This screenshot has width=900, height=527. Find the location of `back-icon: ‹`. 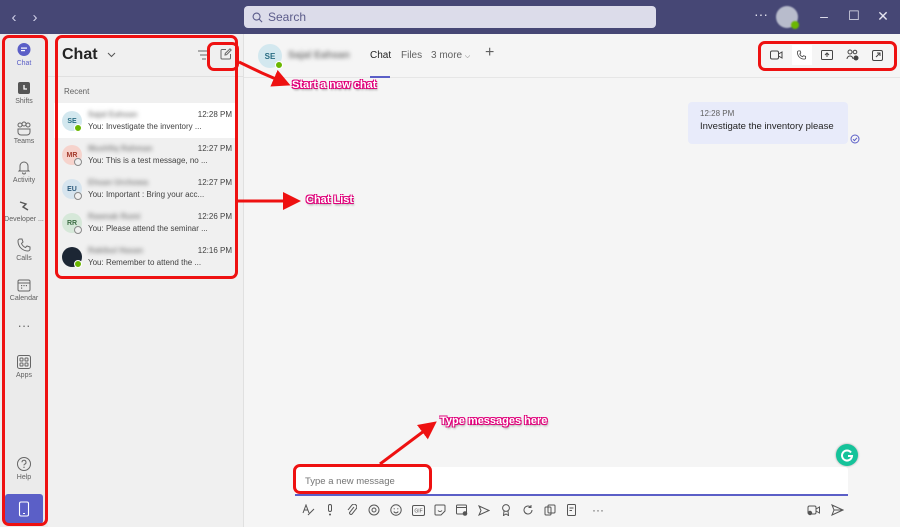

back-icon: ‹ is located at coordinates (14, 17).